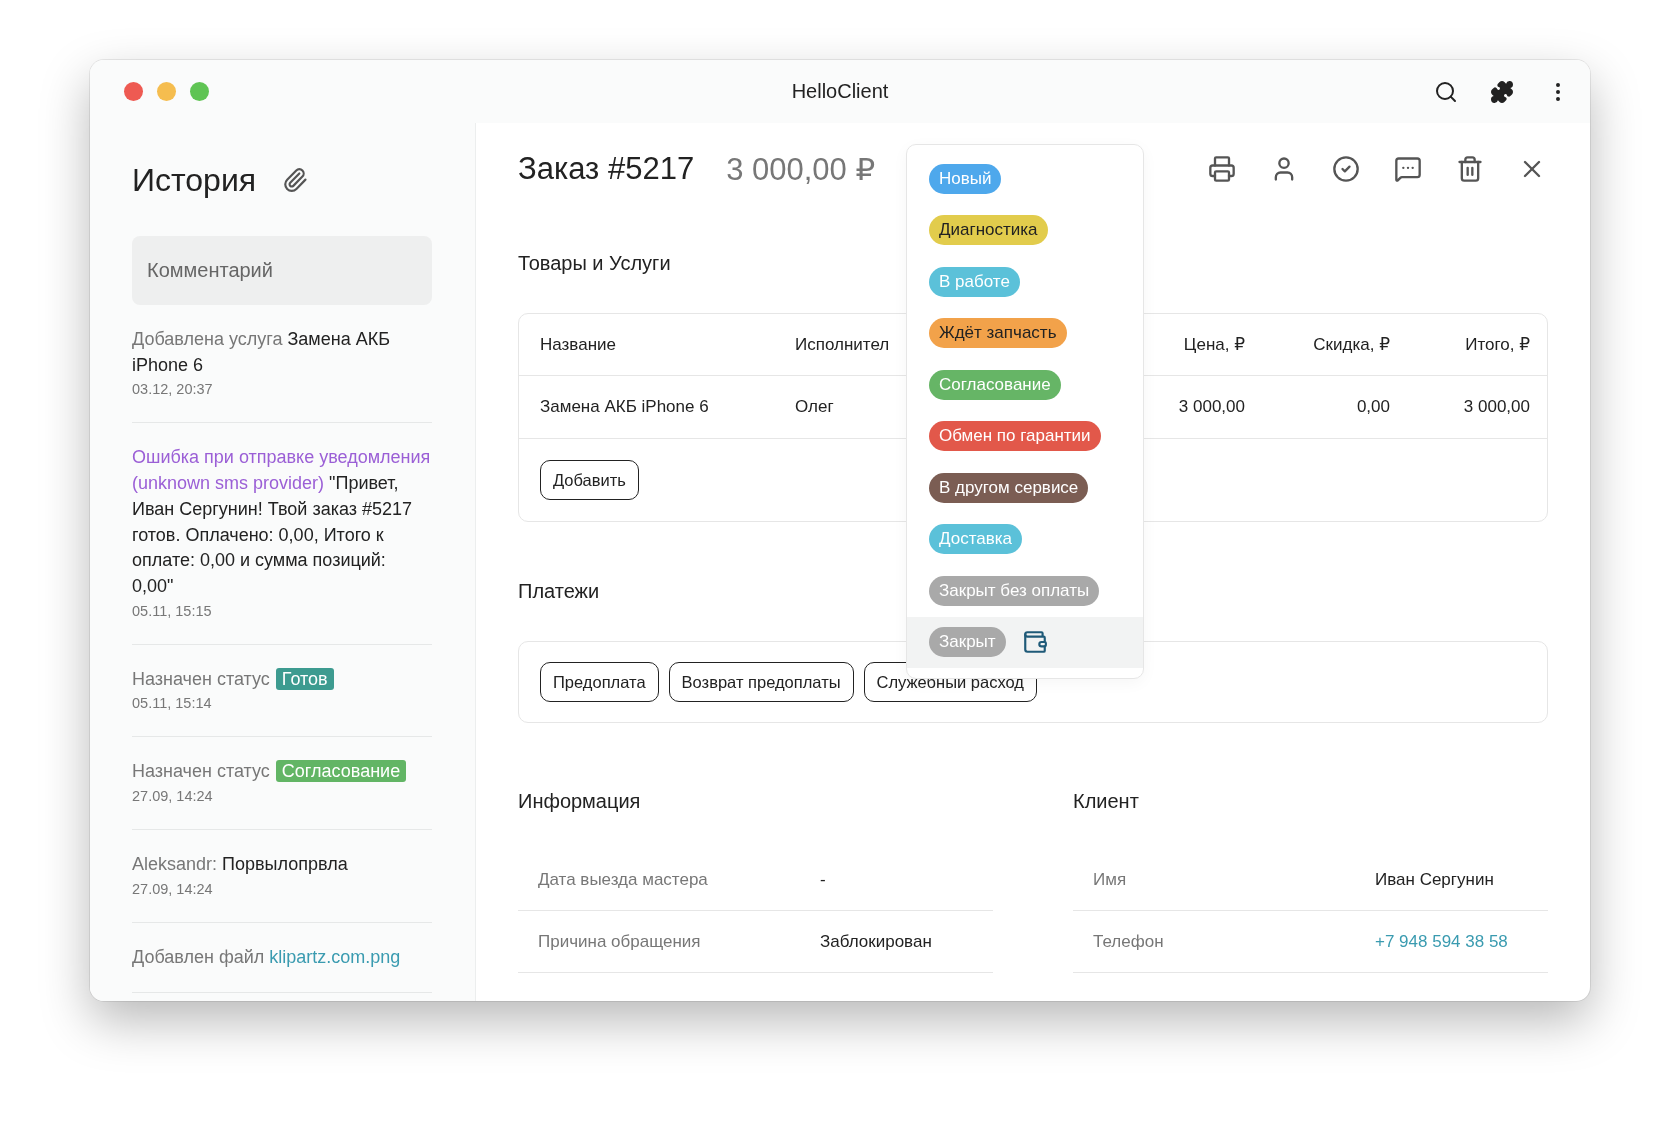 Image resolution: width=1680 pixels, height=1121 pixels. What do you see at coordinates (579, 801) in the screenshot?
I see `section-title: Информация` at bounding box center [579, 801].